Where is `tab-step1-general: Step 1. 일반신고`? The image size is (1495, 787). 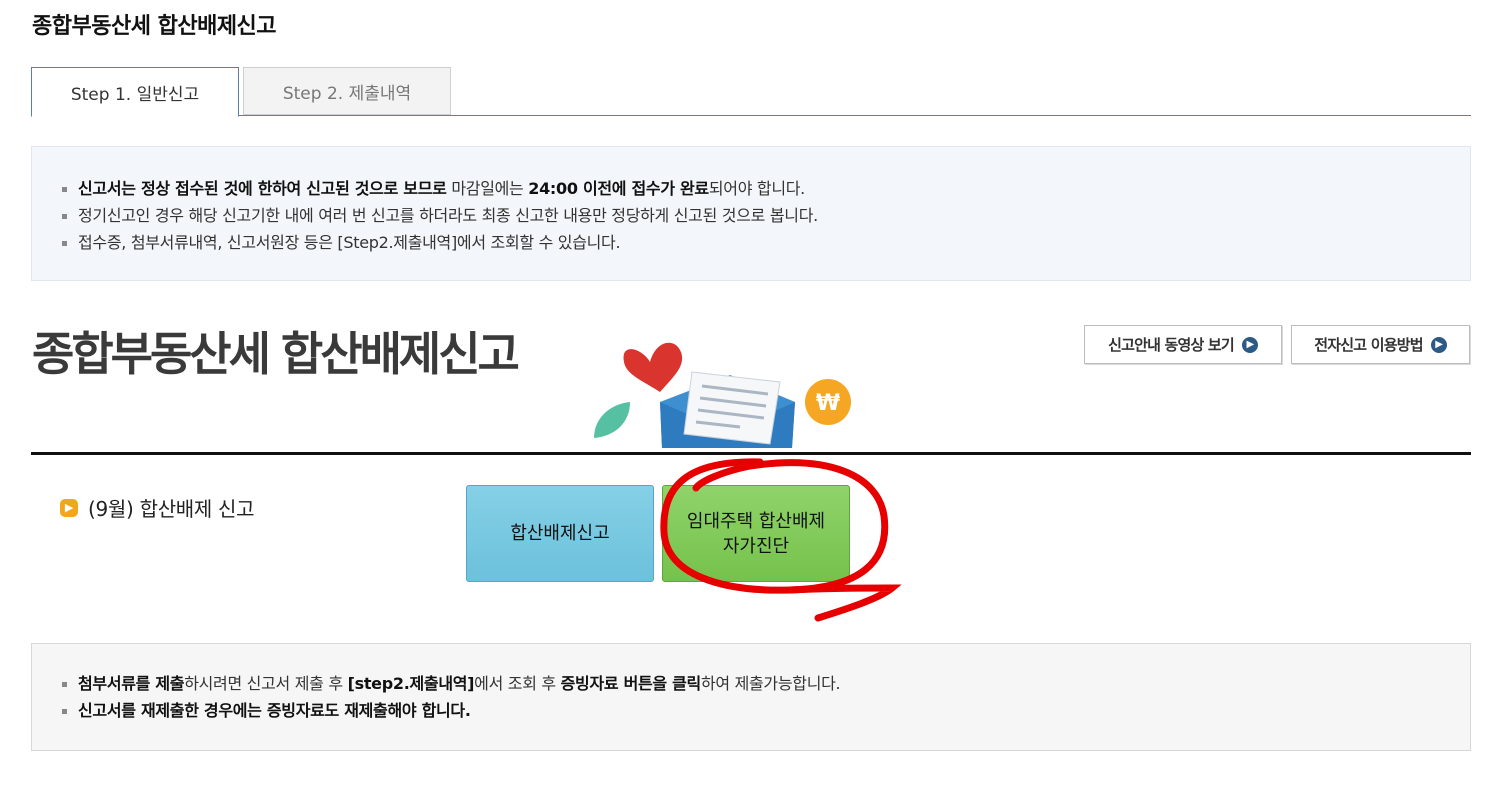 tab-step1-general: Step 1. 일반신고 is located at coordinates (135, 92).